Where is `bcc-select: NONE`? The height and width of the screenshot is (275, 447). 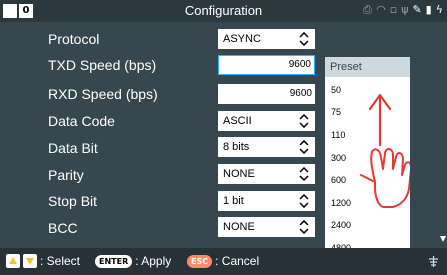 bcc-select: NONE is located at coordinates (266, 227).